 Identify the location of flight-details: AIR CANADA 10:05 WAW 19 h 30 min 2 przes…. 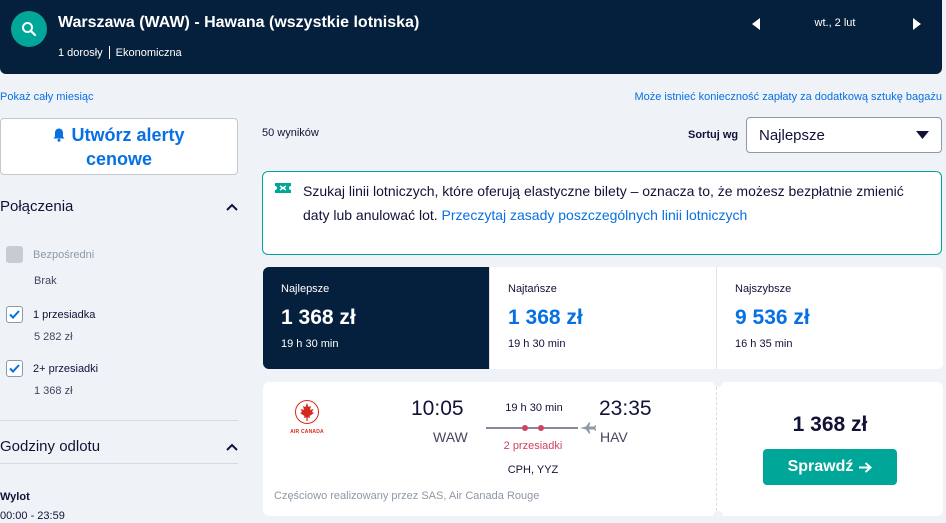
(490, 449).